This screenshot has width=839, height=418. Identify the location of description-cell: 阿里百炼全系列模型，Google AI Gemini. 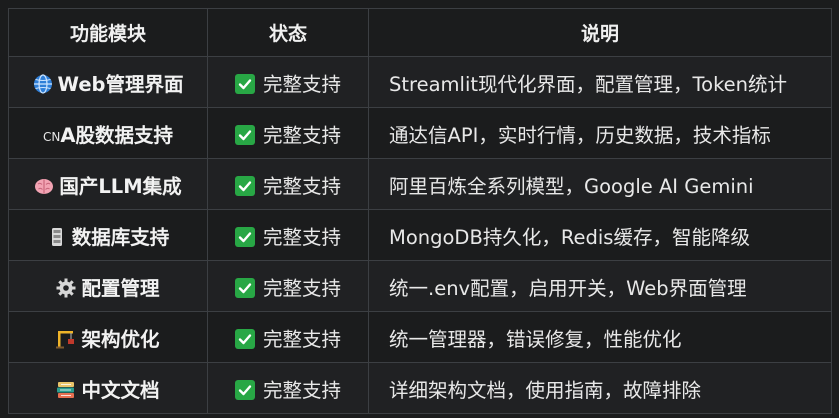
(600, 184).